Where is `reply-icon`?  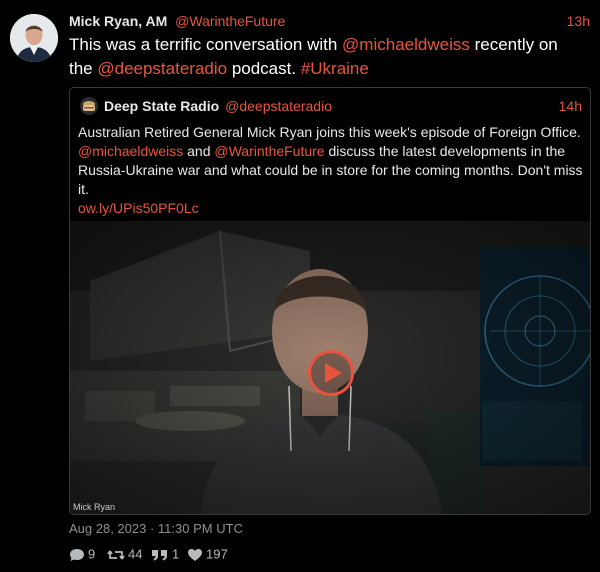 reply-icon is located at coordinates (77, 554).